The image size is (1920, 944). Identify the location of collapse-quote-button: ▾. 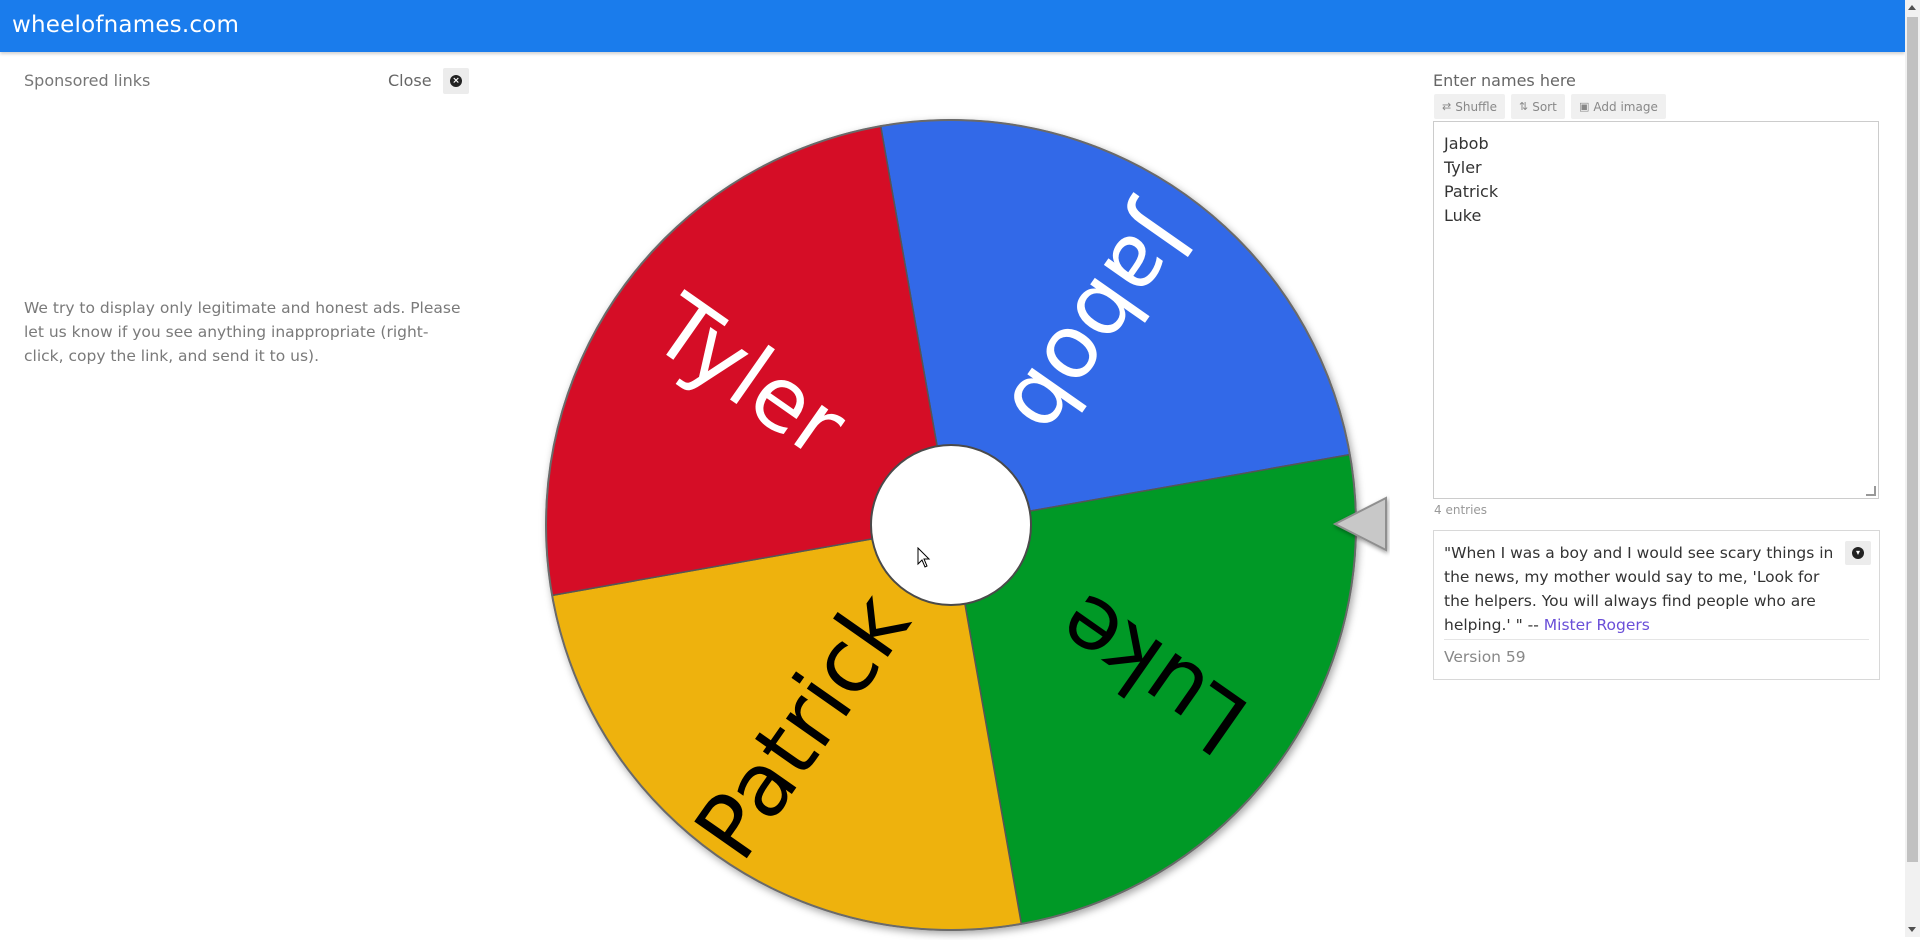
(1858, 553).